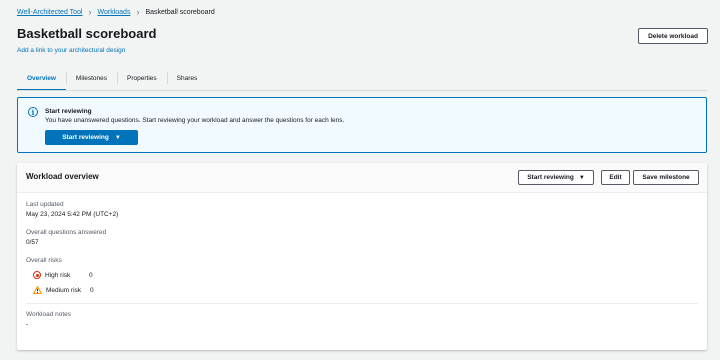 This screenshot has height=360, width=720. What do you see at coordinates (72, 214) in the screenshot?
I see `last-updated-value: May 23, 2024 5:42 PM (UTC+2)` at bounding box center [72, 214].